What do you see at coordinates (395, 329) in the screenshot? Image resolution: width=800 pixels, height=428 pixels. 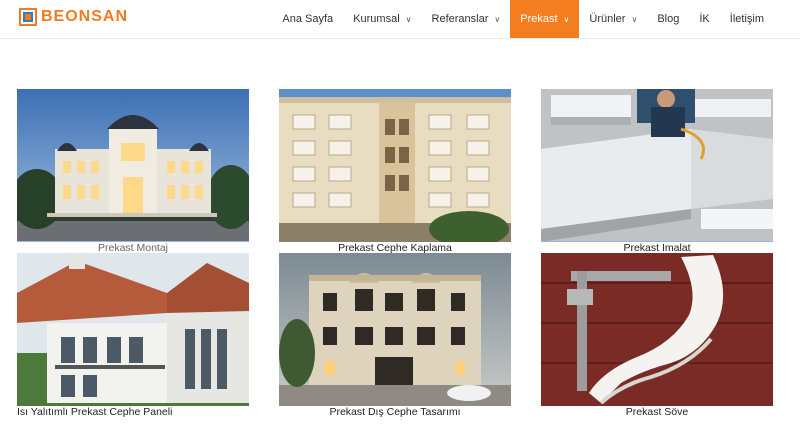 I see `classic-facade-render-image` at bounding box center [395, 329].